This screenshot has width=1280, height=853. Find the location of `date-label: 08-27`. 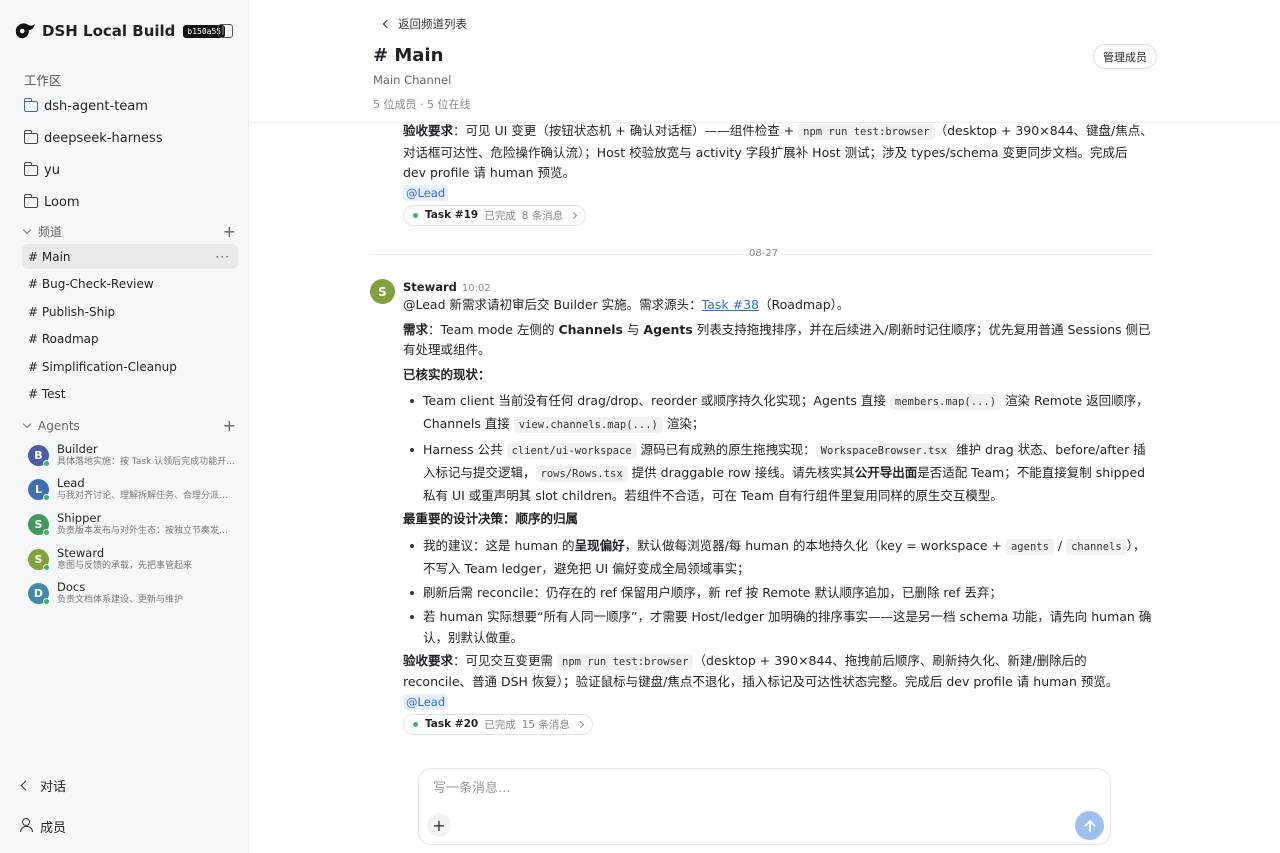

date-label: 08-27 is located at coordinates (764, 253).